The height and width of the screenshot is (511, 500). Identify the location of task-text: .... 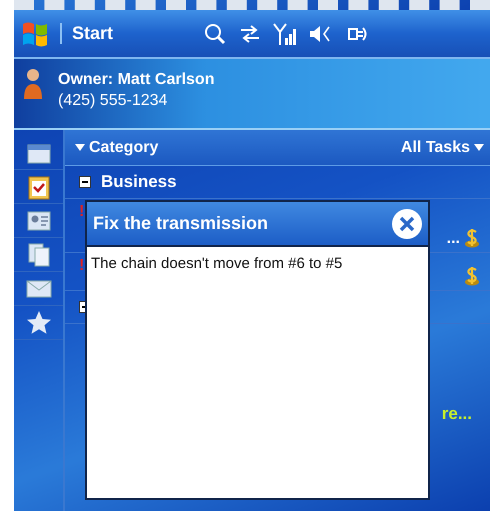
(453, 239).